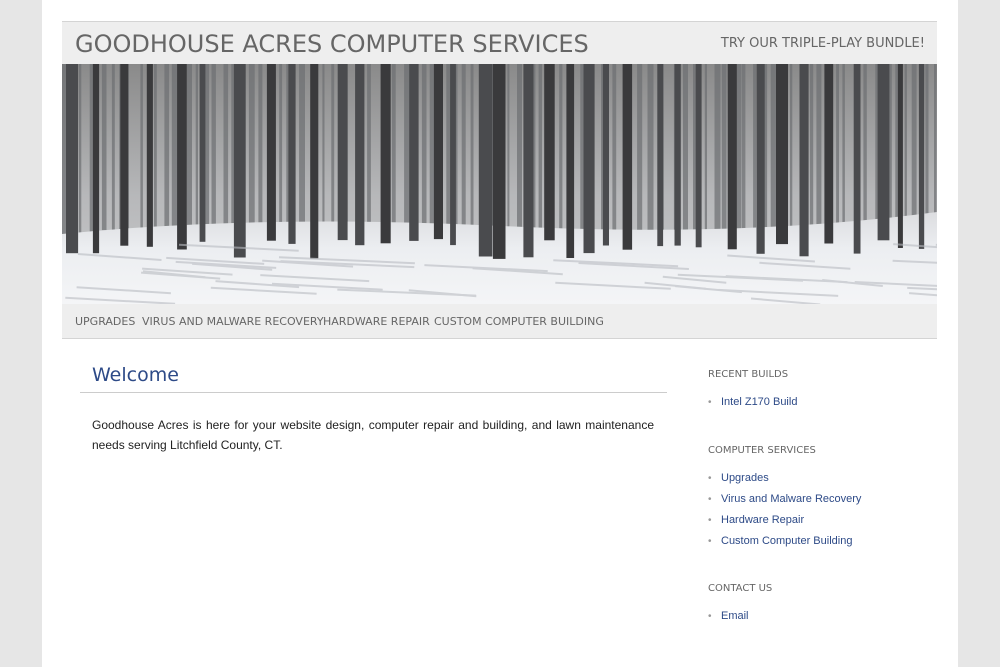  What do you see at coordinates (745, 478) in the screenshot?
I see `service-link-upgrades: Upgrades` at bounding box center [745, 478].